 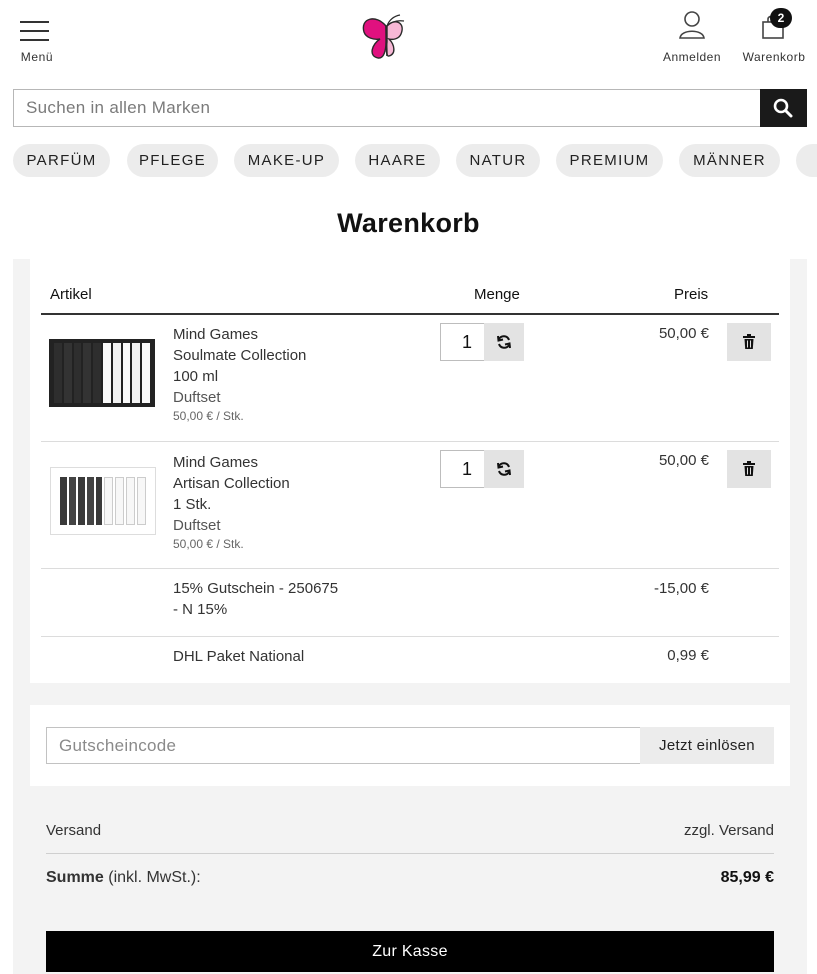 I want to click on page-title: Warenkorb, so click(x=408, y=223).